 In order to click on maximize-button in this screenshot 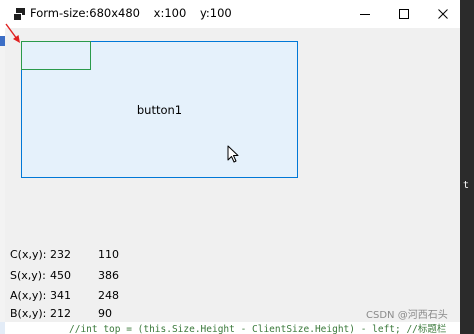, I will do `click(404, 14)`.